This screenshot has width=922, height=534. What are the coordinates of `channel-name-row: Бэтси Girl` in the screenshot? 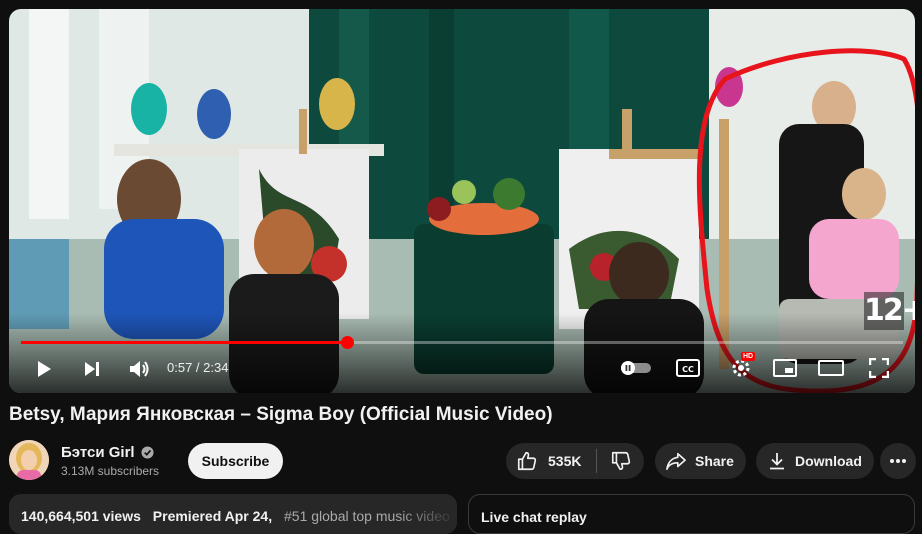 It's located at (107, 452).